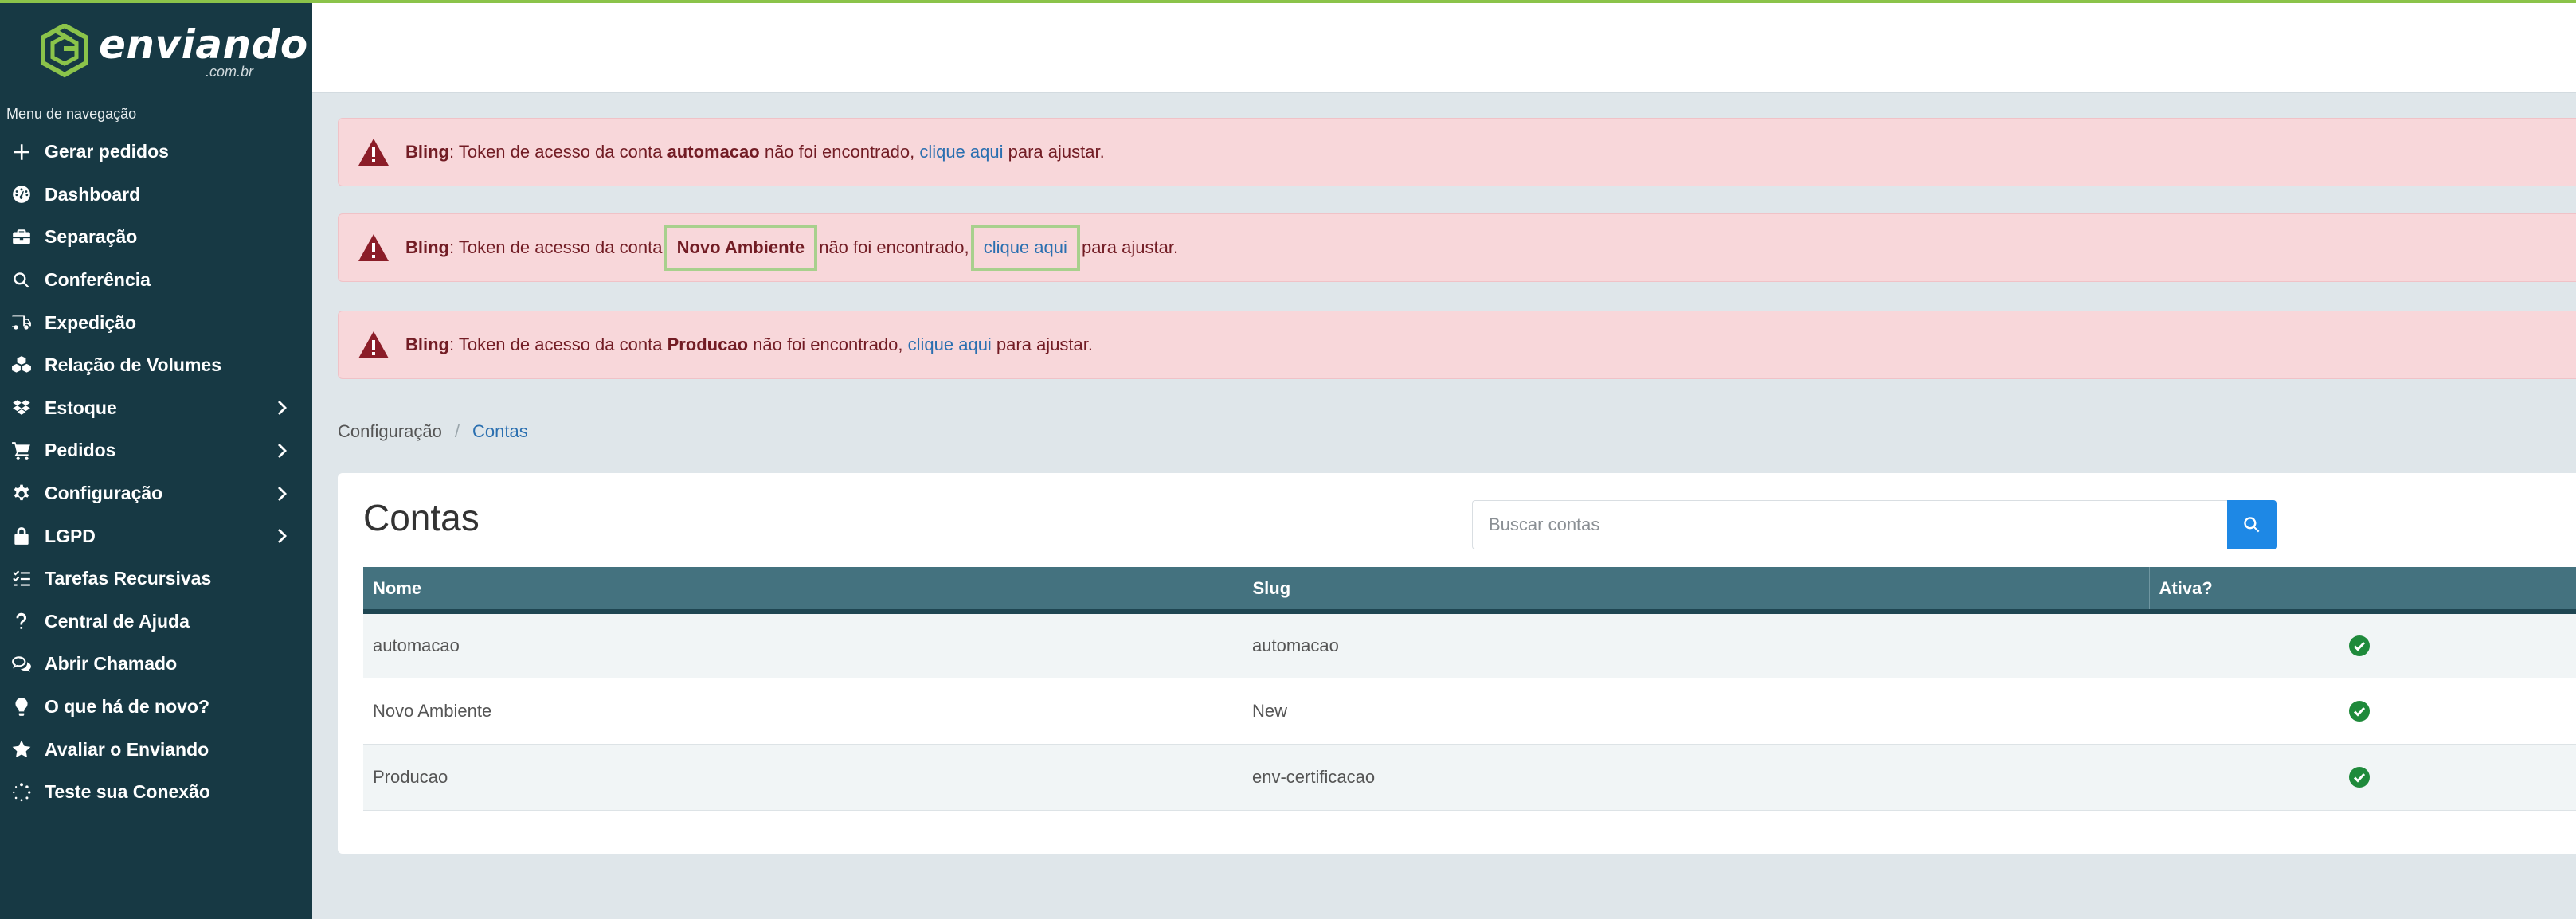  What do you see at coordinates (64, 50) in the screenshot?
I see `brand-cube-icon` at bounding box center [64, 50].